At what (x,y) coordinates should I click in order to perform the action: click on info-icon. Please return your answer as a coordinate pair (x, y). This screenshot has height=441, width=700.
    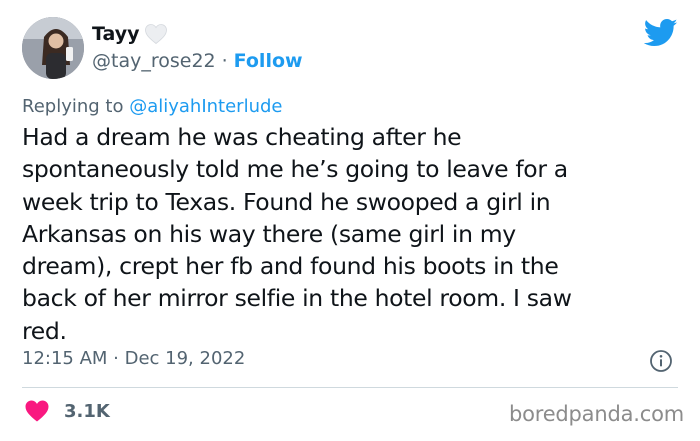
    Looking at the image, I should click on (661, 361).